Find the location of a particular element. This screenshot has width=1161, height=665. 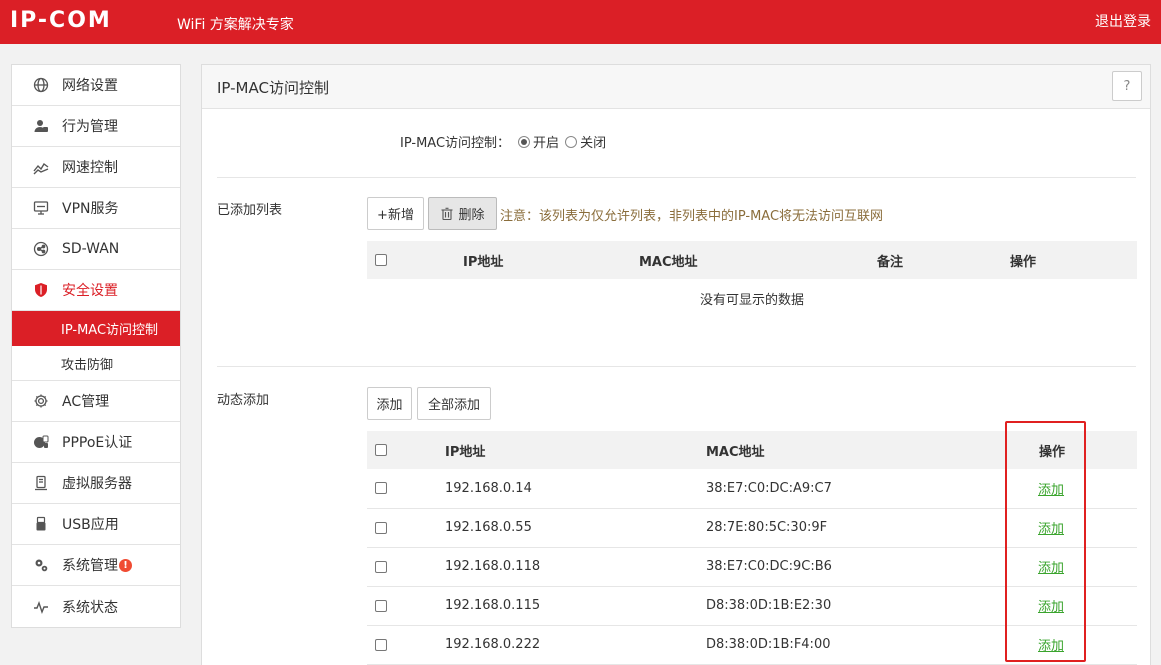

top-header: IP-COM WiFi 方案解决专家 退出登录 is located at coordinates (580, 22).